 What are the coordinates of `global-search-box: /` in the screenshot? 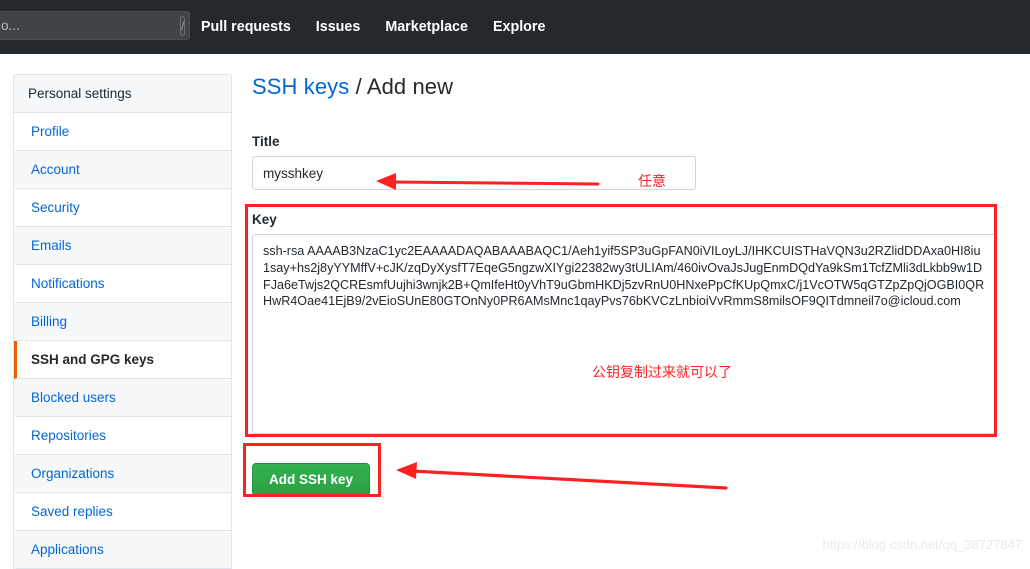 It's located at (95, 25).